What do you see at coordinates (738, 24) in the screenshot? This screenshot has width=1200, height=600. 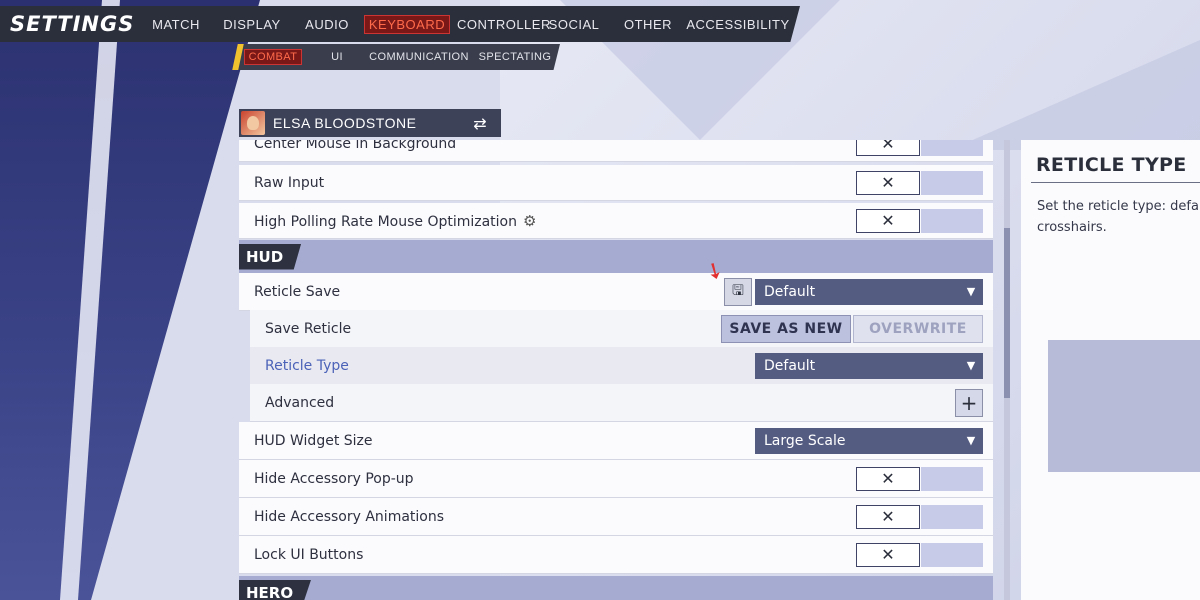 I see `tab-accessibility: ACCESSIBILITY` at bounding box center [738, 24].